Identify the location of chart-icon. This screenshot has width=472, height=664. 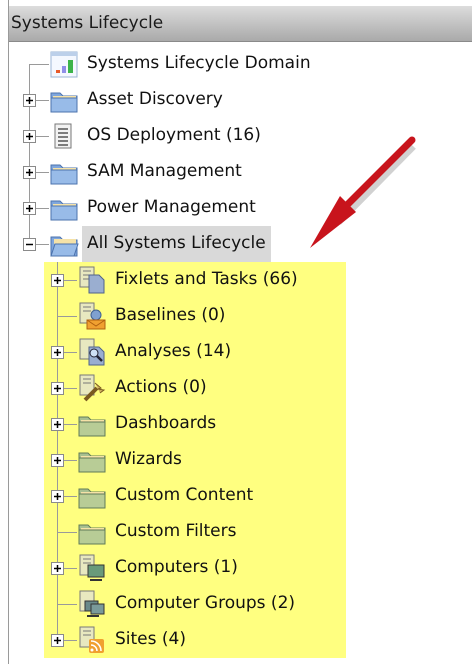
(64, 64).